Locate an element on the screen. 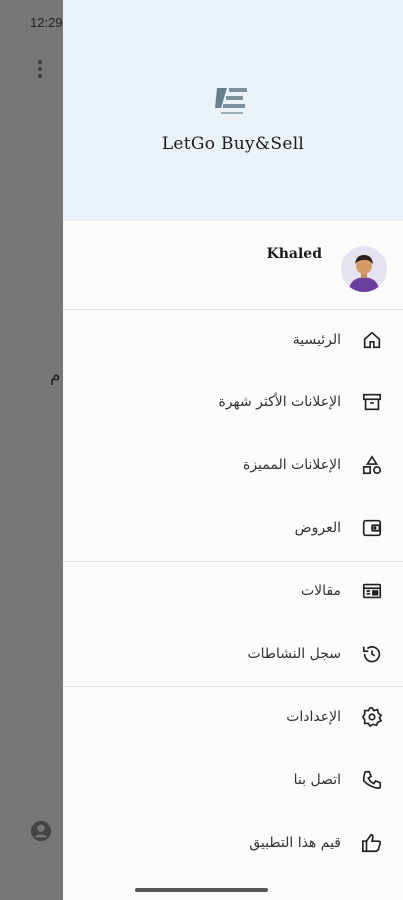 The width and height of the screenshot is (403, 900). menu-item-offers: العروض is located at coordinates (233, 528).